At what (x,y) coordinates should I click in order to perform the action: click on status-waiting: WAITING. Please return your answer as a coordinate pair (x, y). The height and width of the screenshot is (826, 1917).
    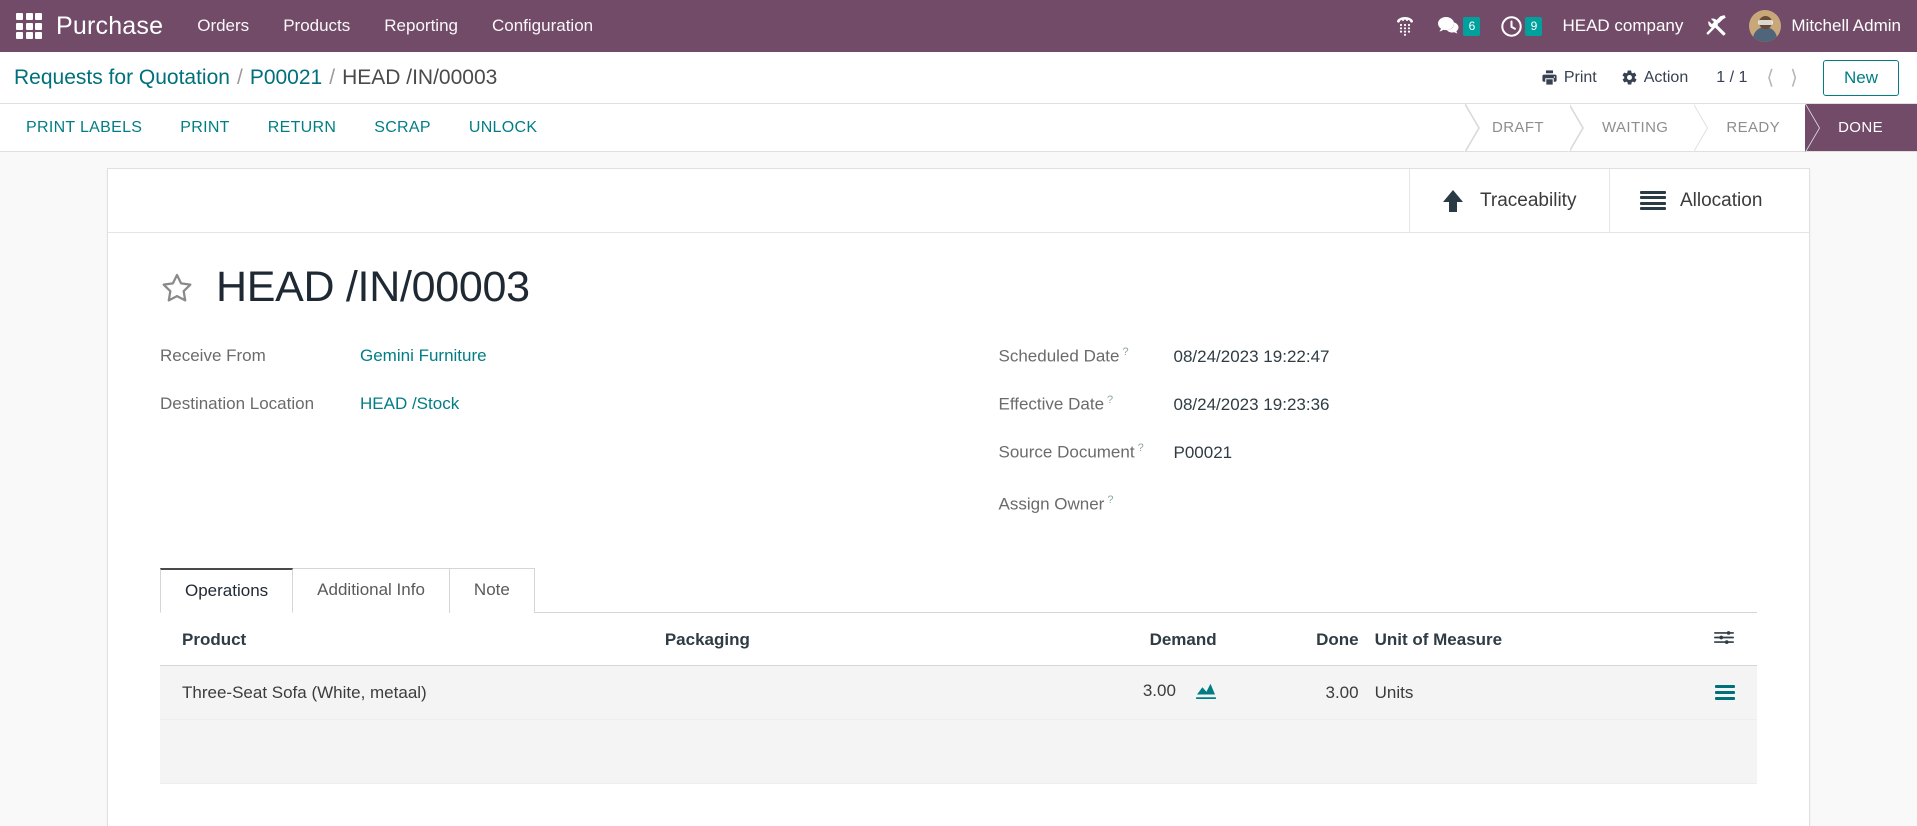
    Looking at the image, I should click on (1631, 128).